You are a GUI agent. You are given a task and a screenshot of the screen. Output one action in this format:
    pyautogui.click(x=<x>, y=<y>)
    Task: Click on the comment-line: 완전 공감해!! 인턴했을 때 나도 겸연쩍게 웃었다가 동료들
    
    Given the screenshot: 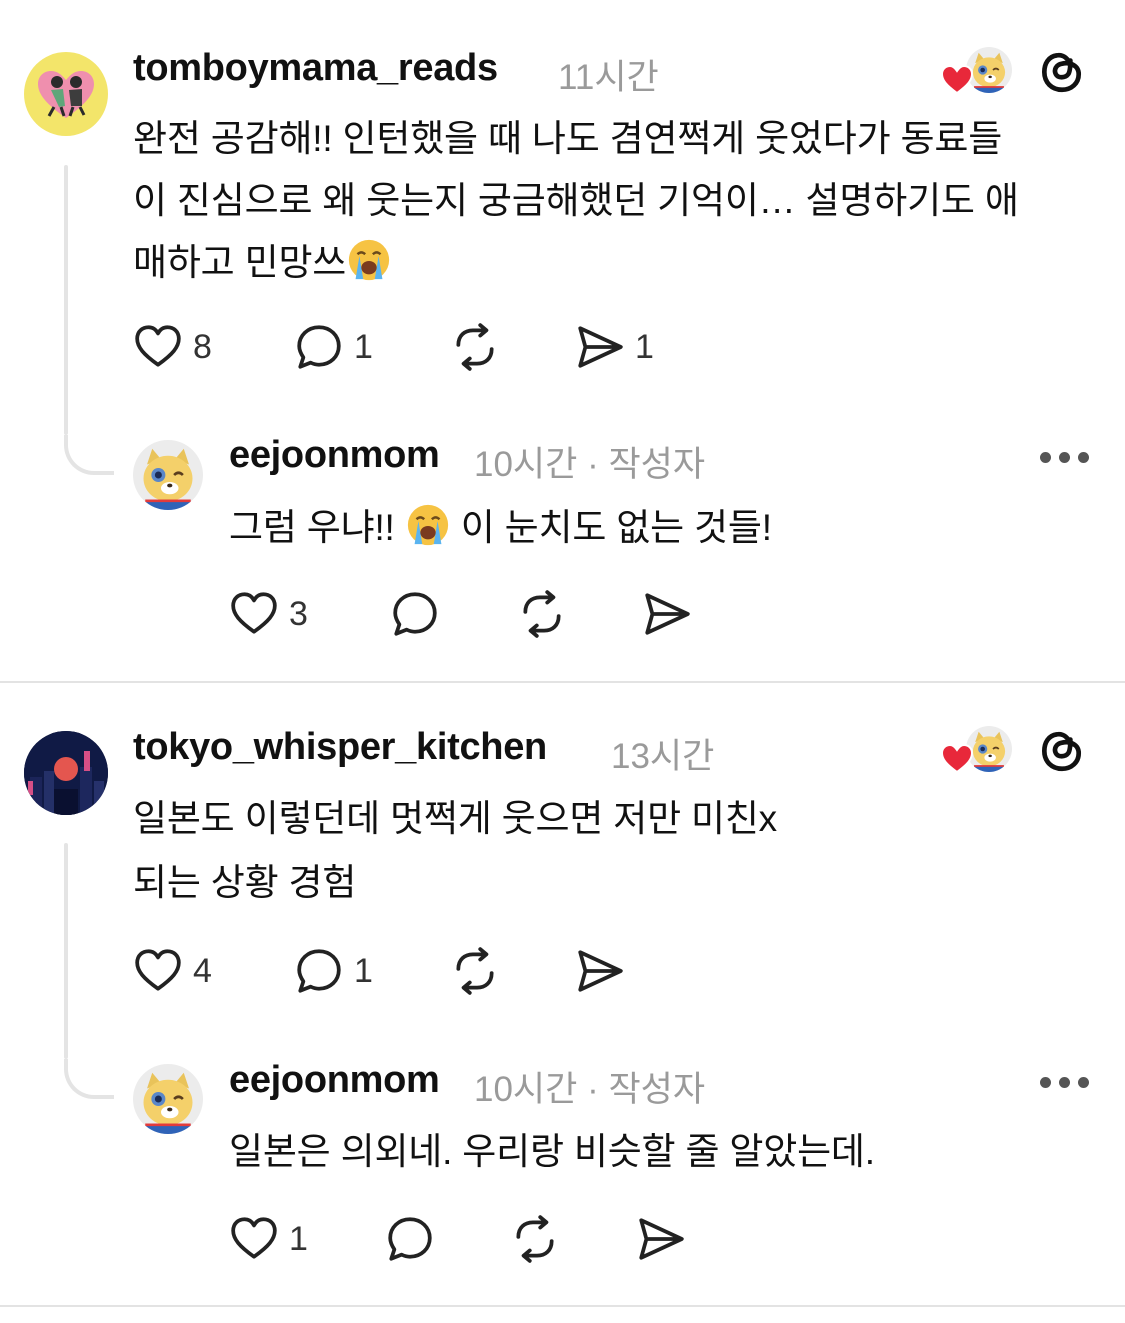 What is the action you would take?
    pyautogui.click(x=568, y=138)
    